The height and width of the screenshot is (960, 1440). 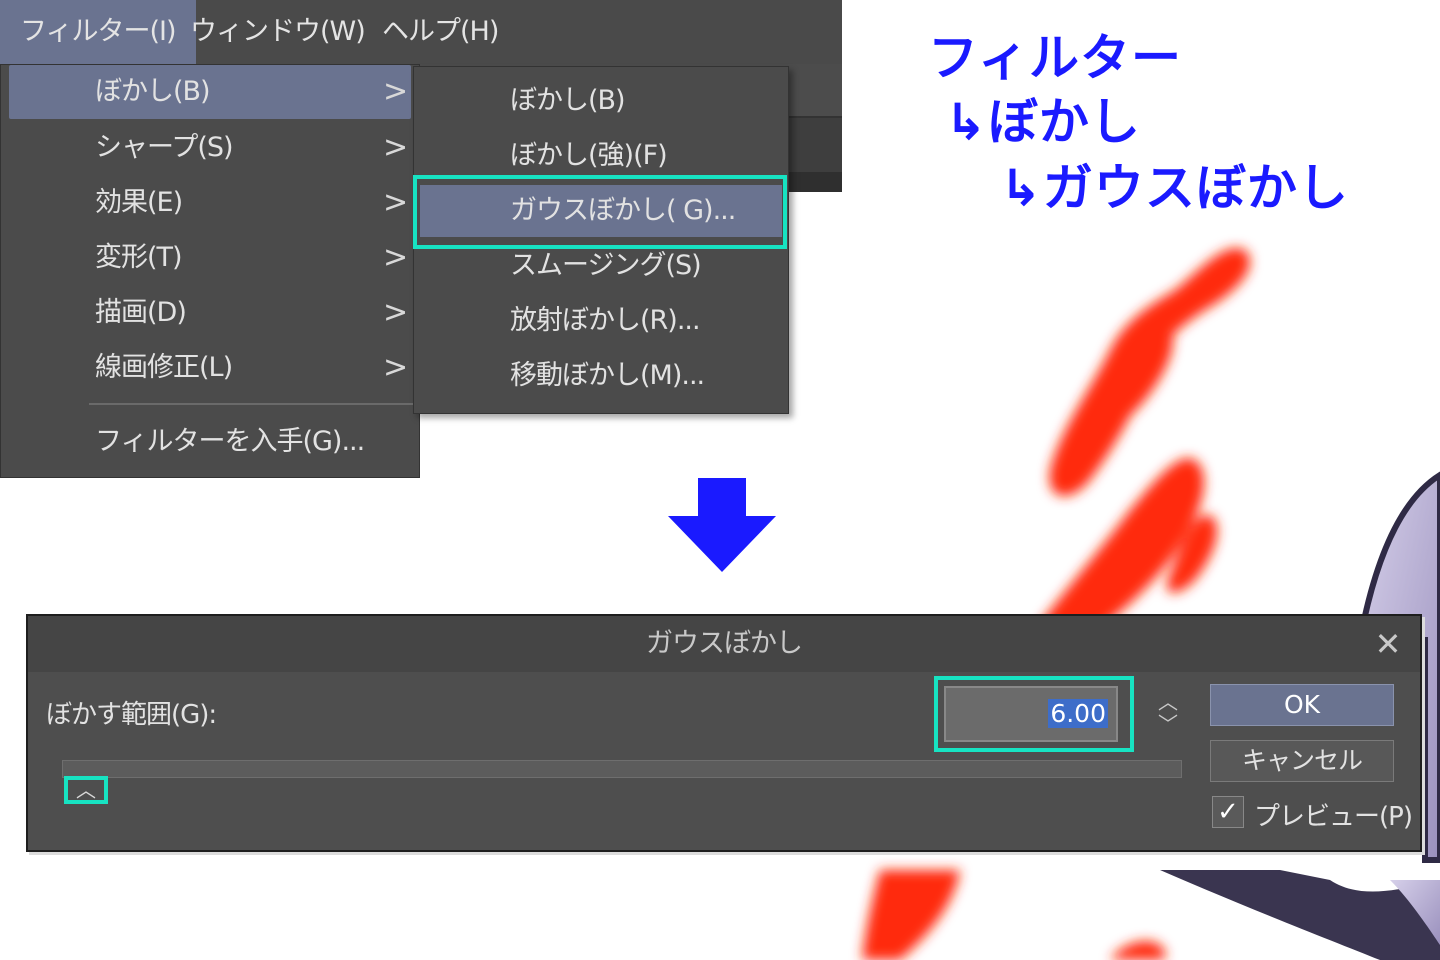 What do you see at coordinates (589, 155) in the screenshot?
I see `menu-item-label: ぼかし(強)(F)` at bounding box center [589, 155].